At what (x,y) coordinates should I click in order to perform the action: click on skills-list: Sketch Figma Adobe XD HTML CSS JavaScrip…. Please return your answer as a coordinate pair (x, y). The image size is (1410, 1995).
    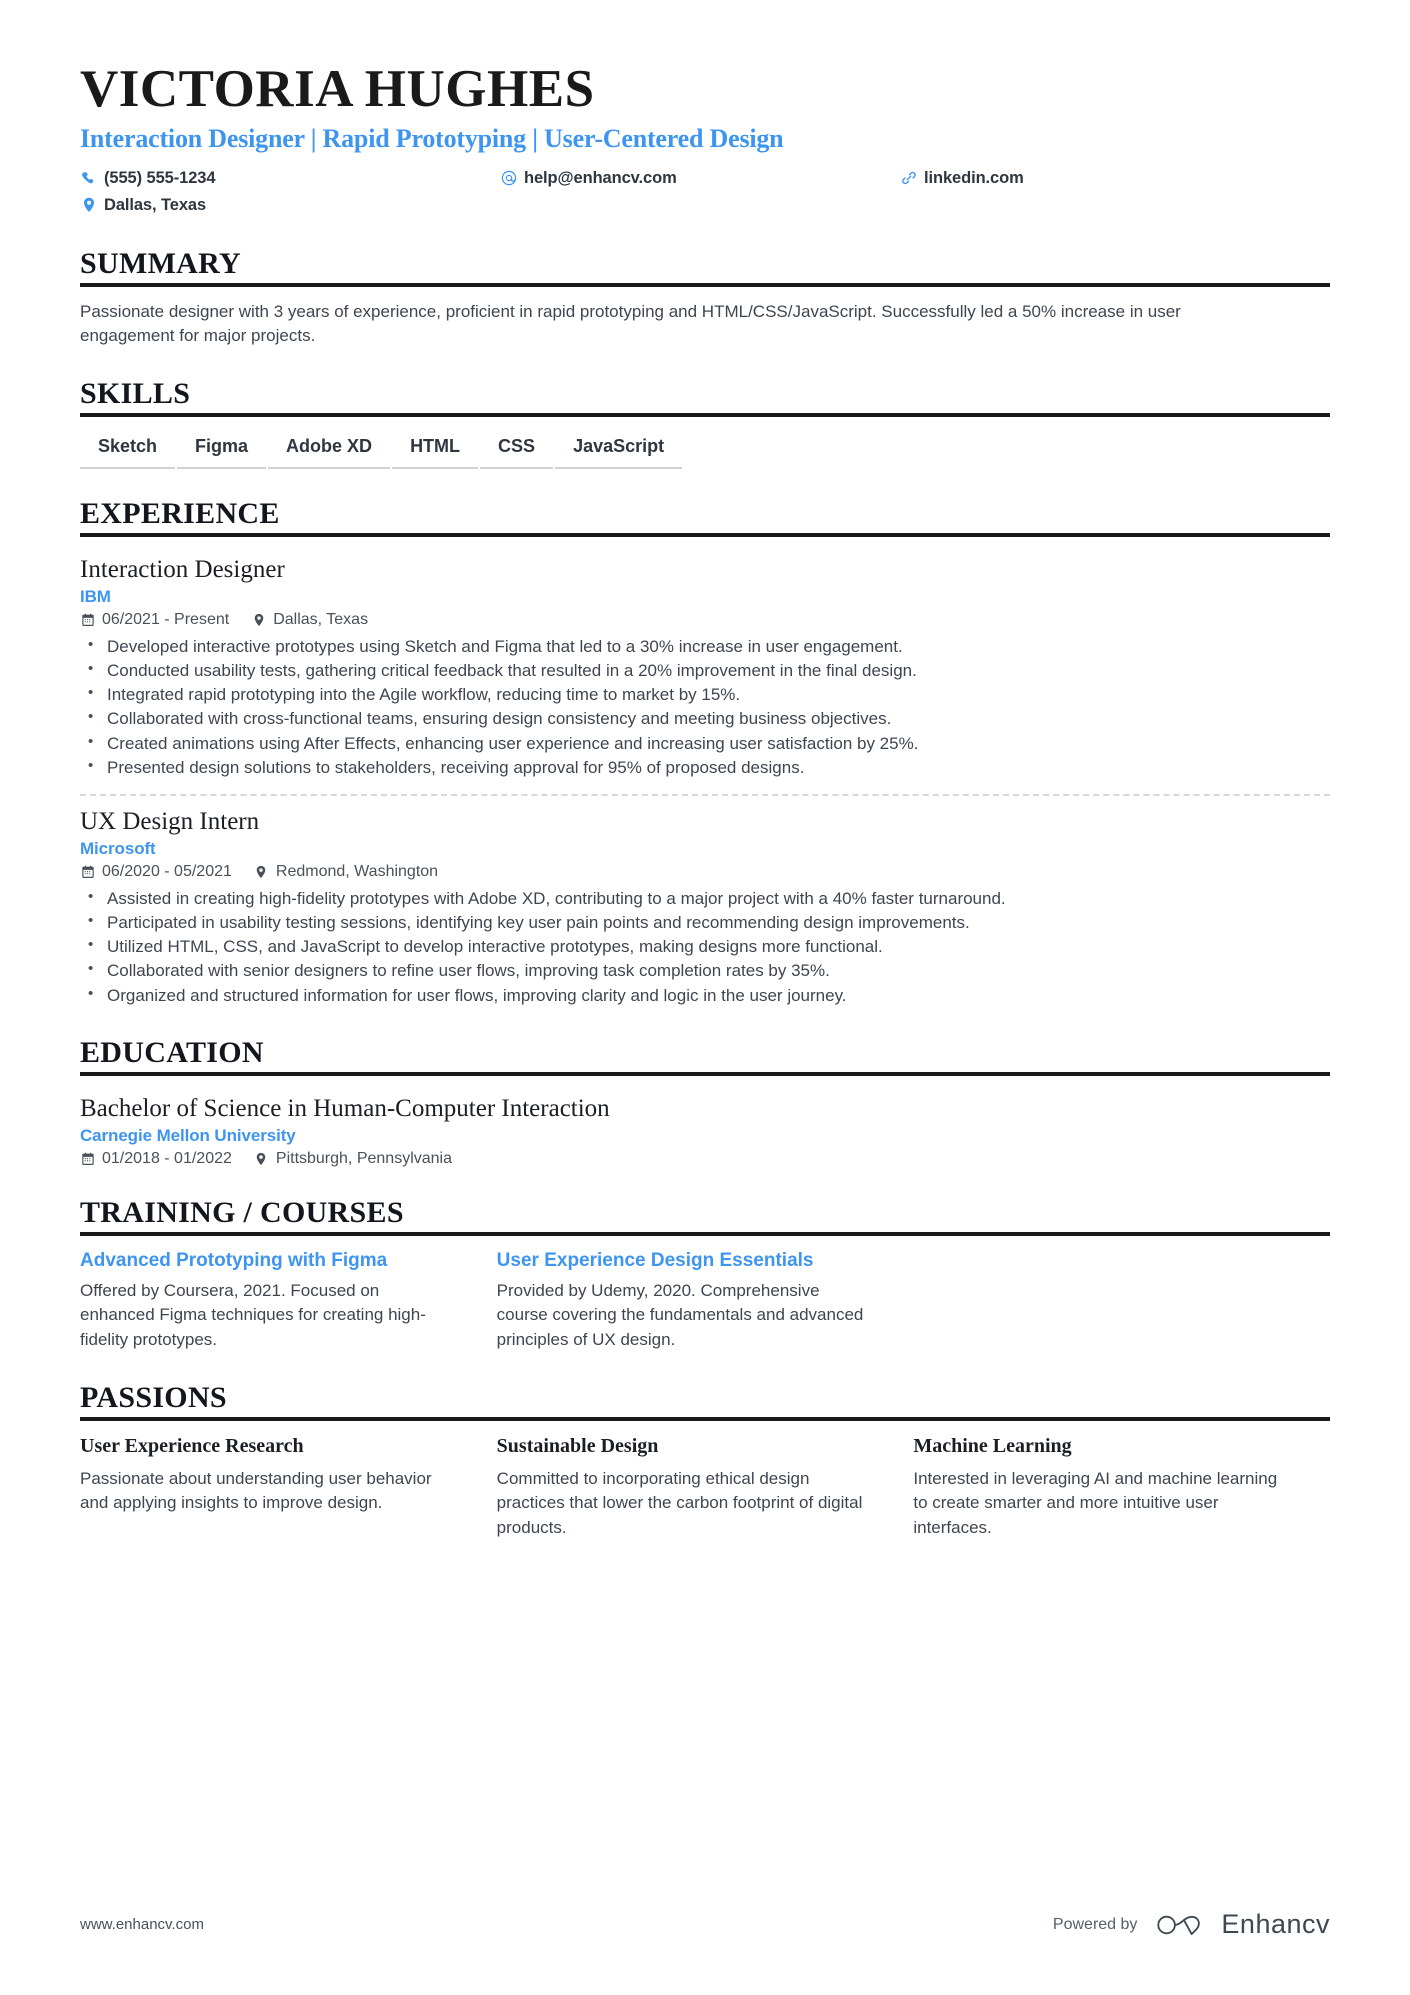
    Looking at the image, I should click on (705, 449).